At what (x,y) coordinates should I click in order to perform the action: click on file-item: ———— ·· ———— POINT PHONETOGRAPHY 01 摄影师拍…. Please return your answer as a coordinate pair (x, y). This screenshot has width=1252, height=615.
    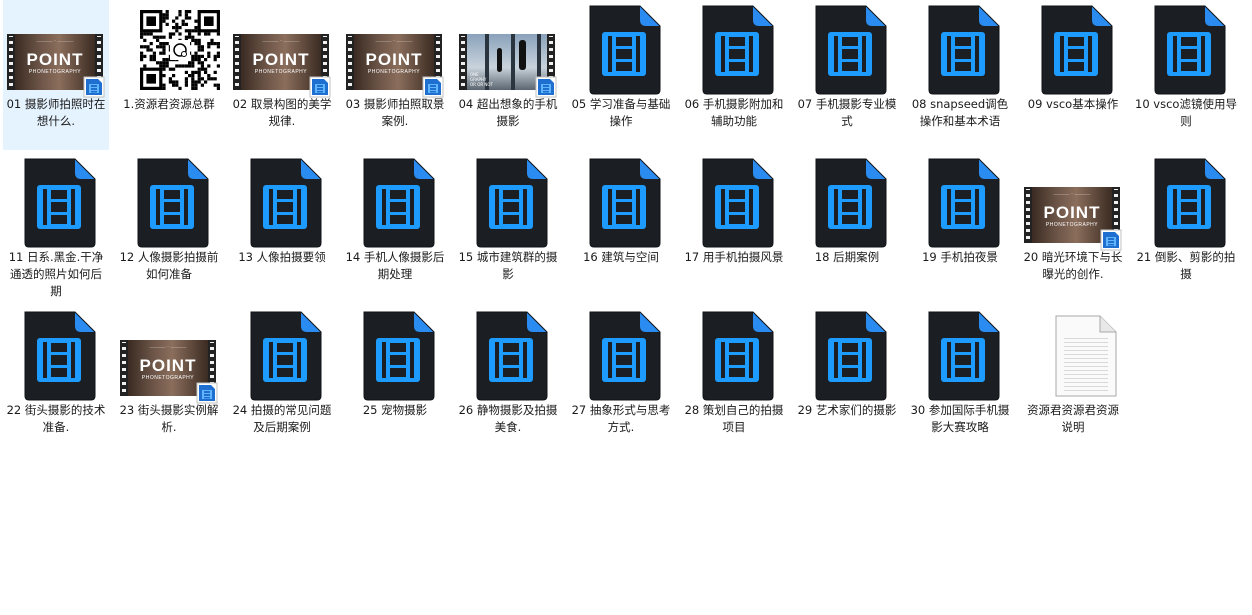
    Looking at the image, I should click on (56, 75).